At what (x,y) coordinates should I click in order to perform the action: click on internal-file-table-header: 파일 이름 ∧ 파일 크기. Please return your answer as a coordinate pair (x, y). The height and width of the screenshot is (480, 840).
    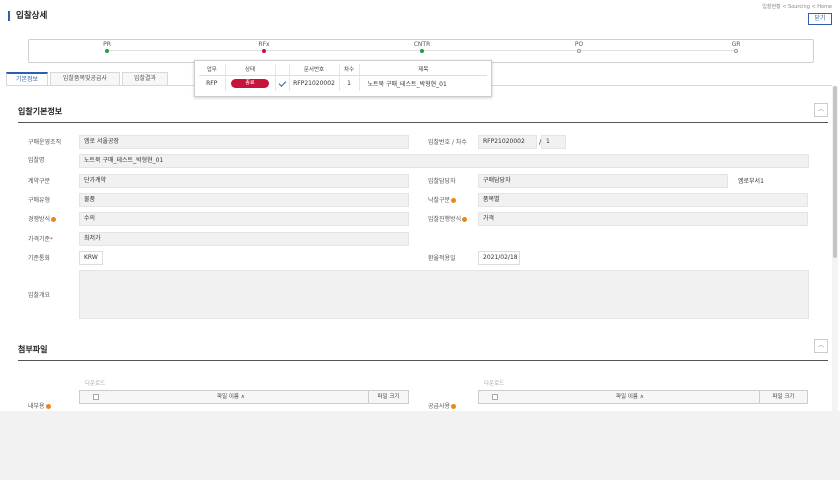
    Looking at the image, I should click on (244, 397).